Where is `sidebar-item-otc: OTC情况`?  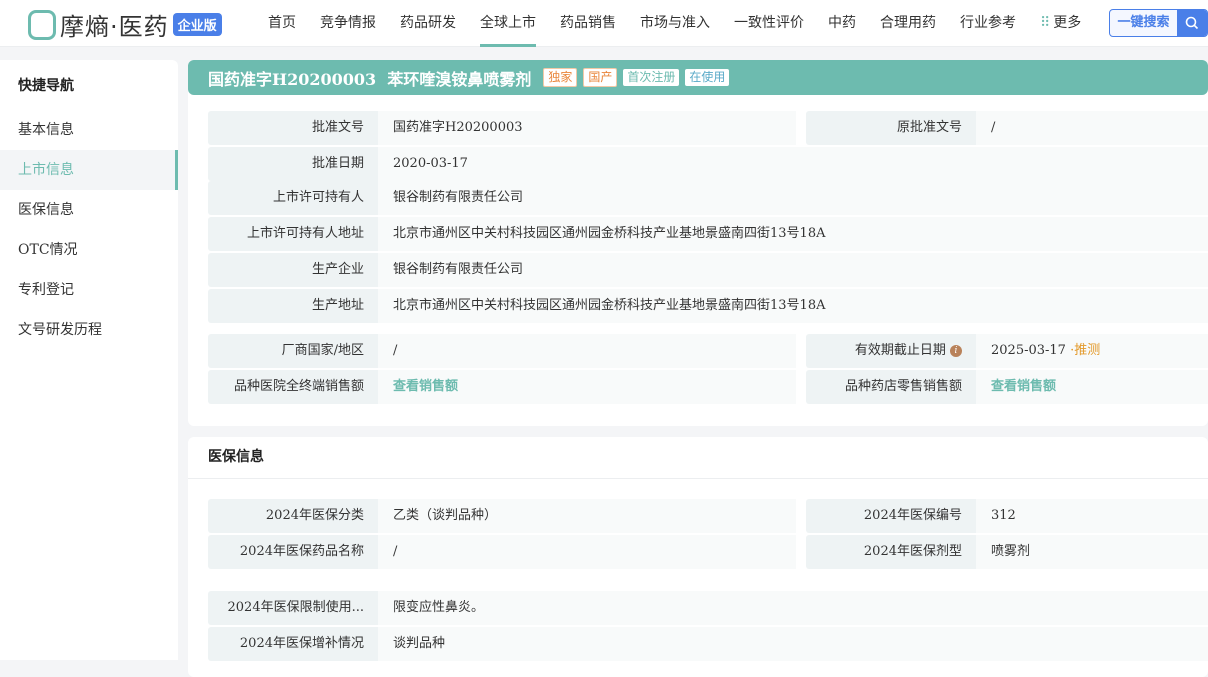
sidebar-item-otc: OTC情况 is located at coordinates (89, 250).